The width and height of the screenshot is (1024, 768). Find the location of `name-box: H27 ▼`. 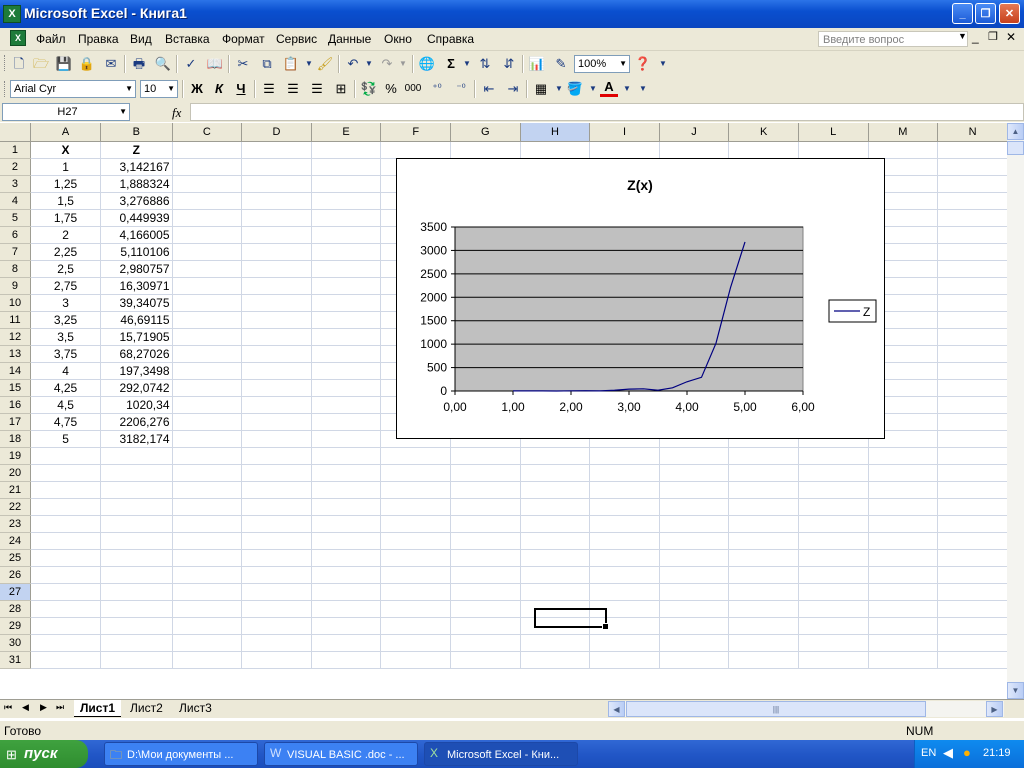

name-box: H27 ▼ is located at coordinates (66, 112).